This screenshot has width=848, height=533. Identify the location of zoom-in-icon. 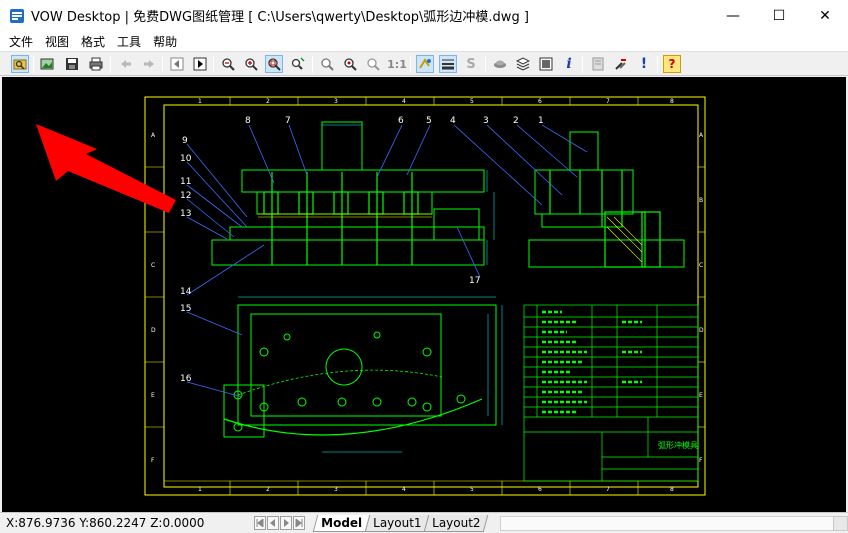
(251, 64).